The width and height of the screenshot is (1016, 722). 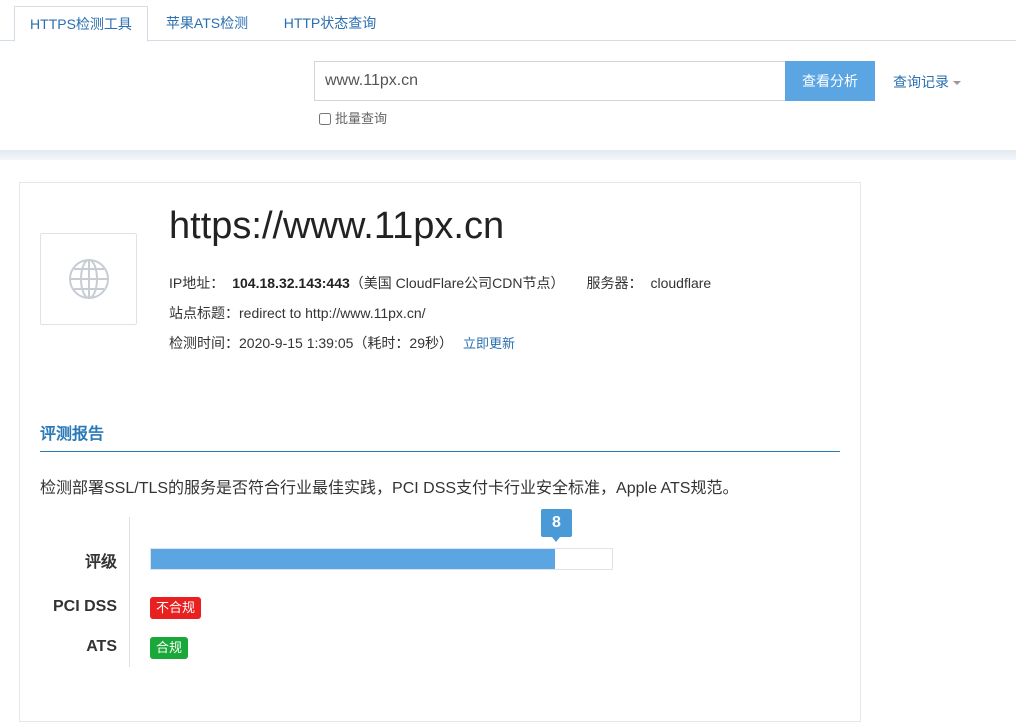 What do you see at coordinates (556, 525) in the screenshot?
I see `grade-score-bubble: 8` at bounding box center [556, 525].